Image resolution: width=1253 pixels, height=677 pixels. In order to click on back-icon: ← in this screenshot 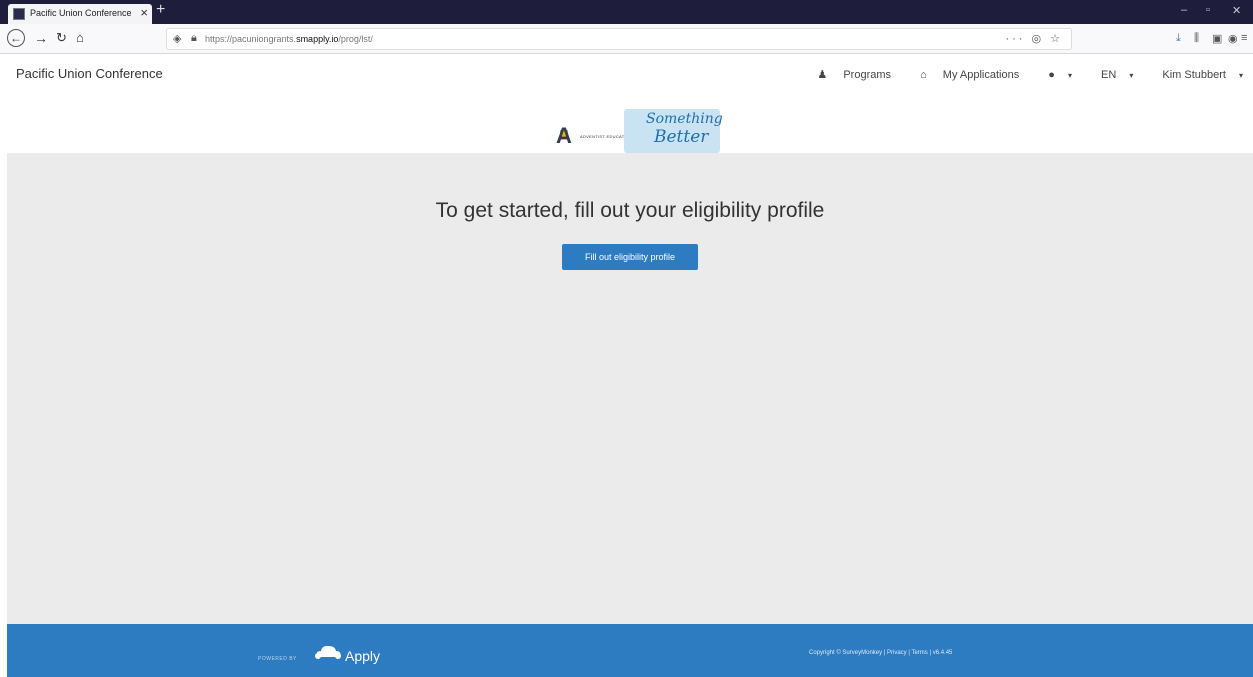, I will do `click(16, 38)`.